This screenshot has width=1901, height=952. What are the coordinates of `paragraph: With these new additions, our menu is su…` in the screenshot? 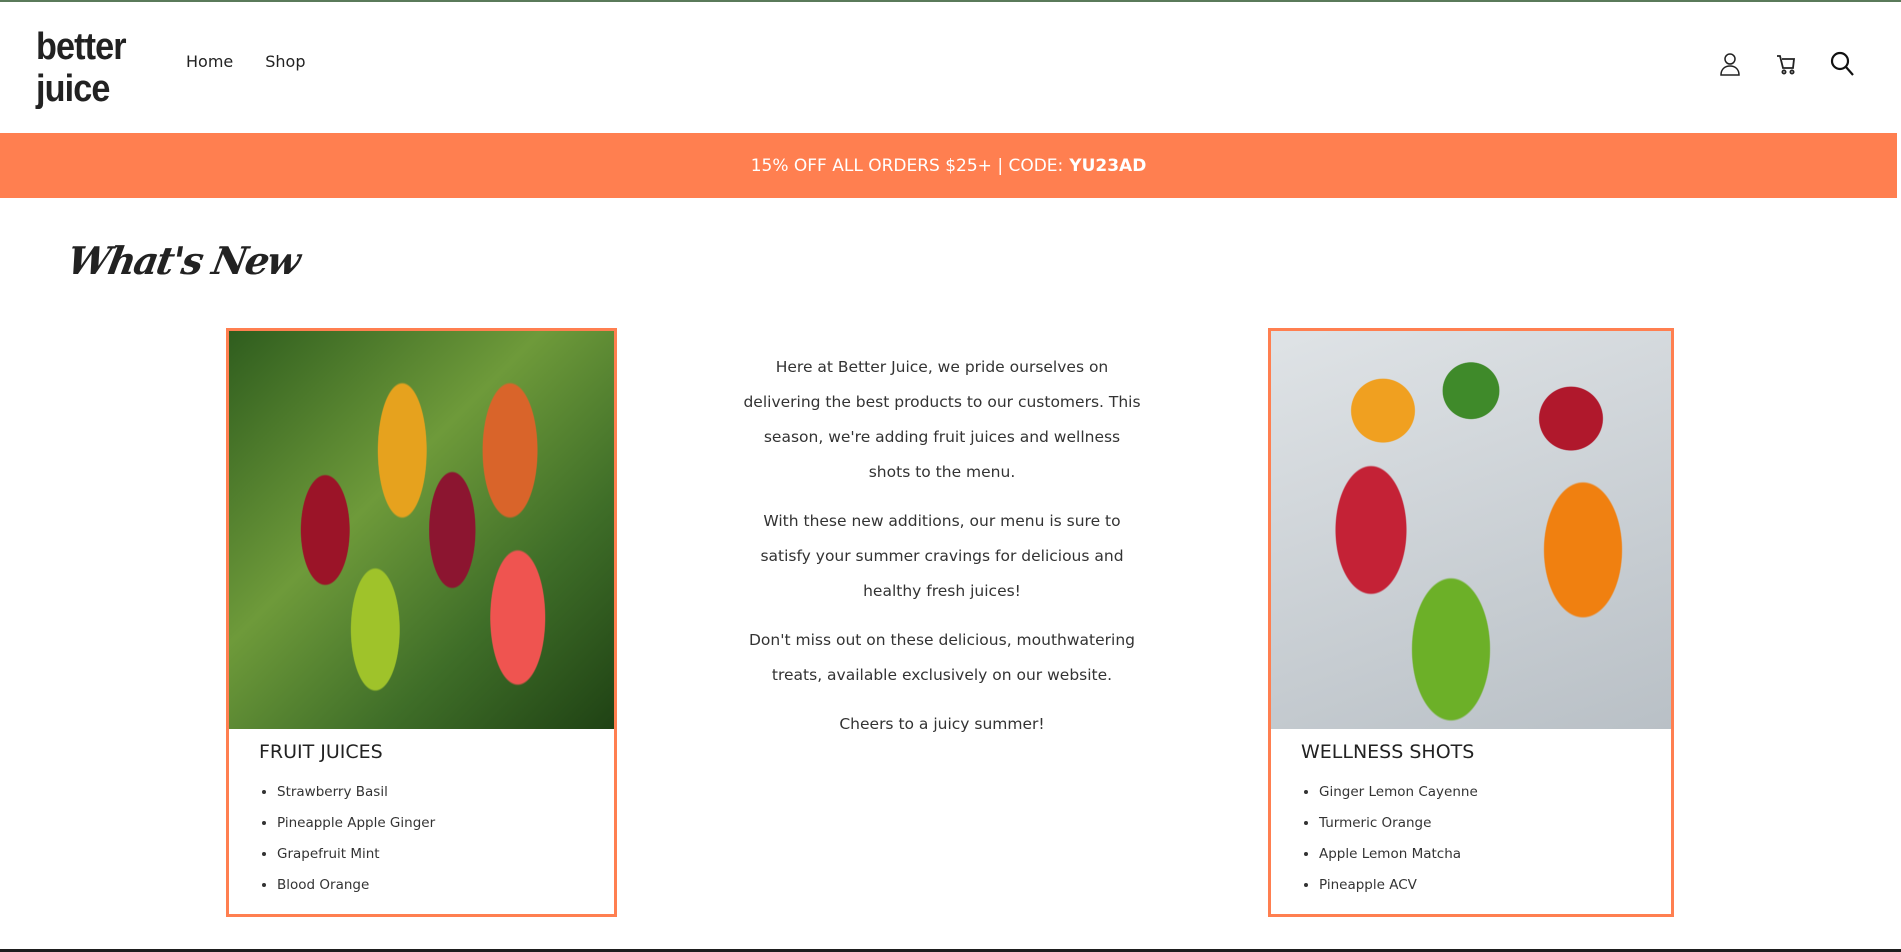 It's located at (942, 556).